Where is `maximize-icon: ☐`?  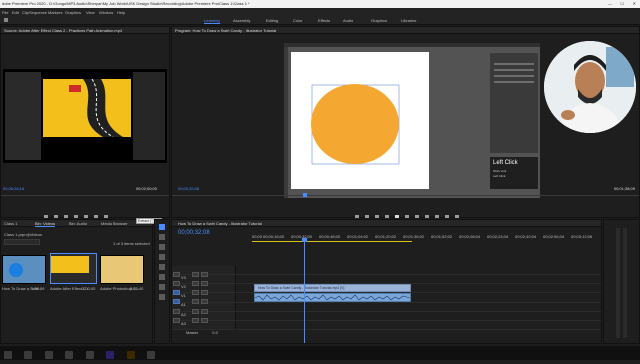 maximize-icon: ☐ is located at coordinates (622, 3).